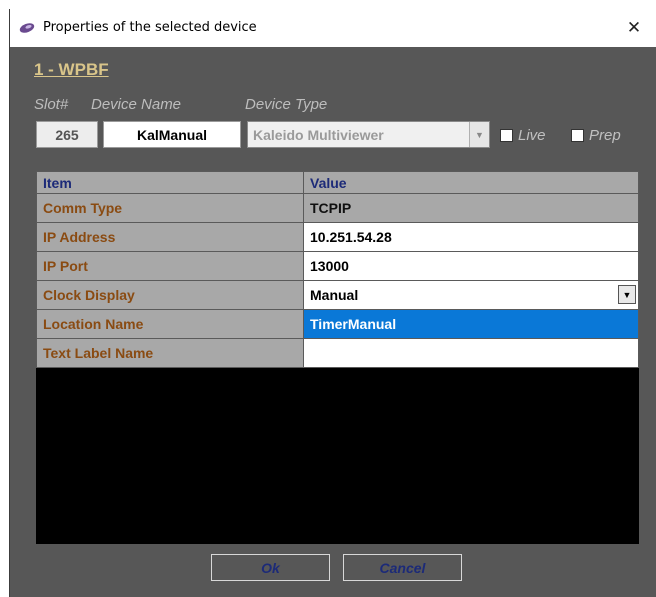 Image resolution: width=656 pixels, height=597 pixels. What do you see at coordinates (172, 134) in the screenshot?
I see `device-name-field: KalManual` at bounding box center [172, 134].